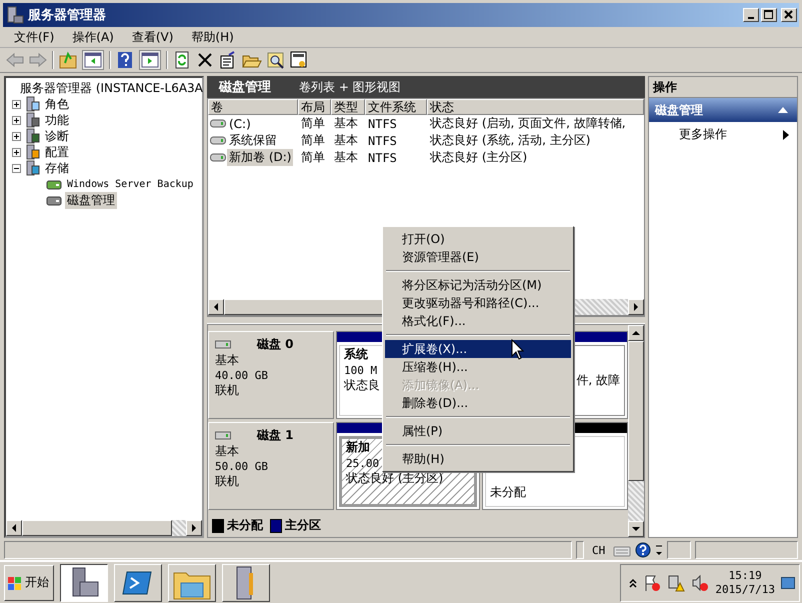 The height and width of the screenshot is (603, 802). I want to click on disk-size: 40.00 GB, so click(242, 375).